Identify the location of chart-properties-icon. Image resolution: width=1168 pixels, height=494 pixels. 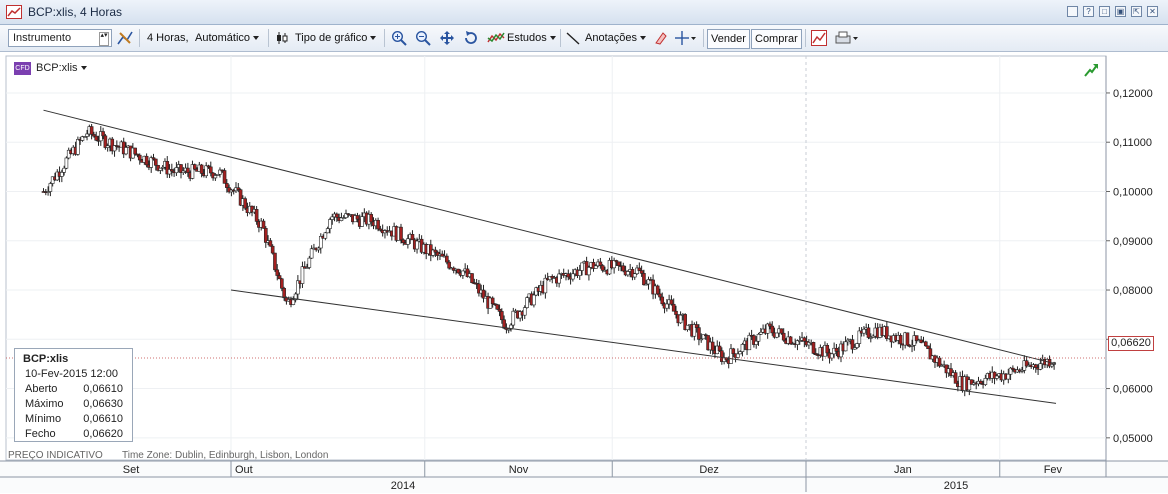
(819, 40).